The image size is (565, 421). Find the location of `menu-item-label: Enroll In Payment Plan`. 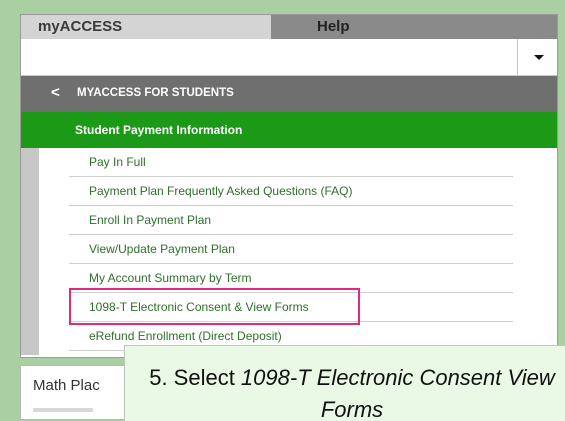

menu-item-label: Enroll In Payment Plan is located at coordinates (150, 220).